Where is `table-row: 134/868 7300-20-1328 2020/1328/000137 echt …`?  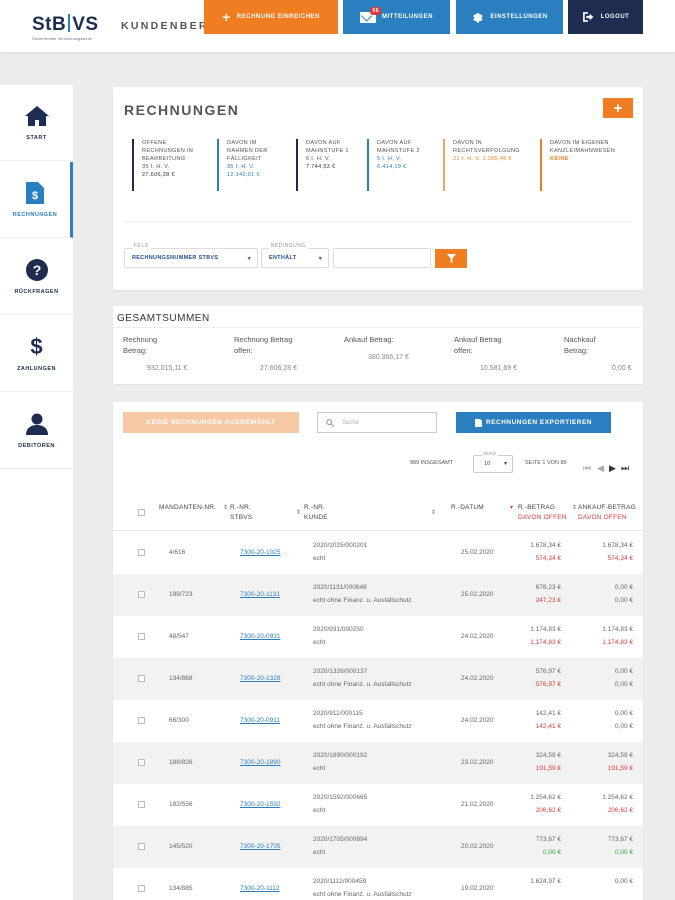 table-row: 134/868 7300-20-1328 2020/1328/000137 echt … is located at coordinates (378, 679).